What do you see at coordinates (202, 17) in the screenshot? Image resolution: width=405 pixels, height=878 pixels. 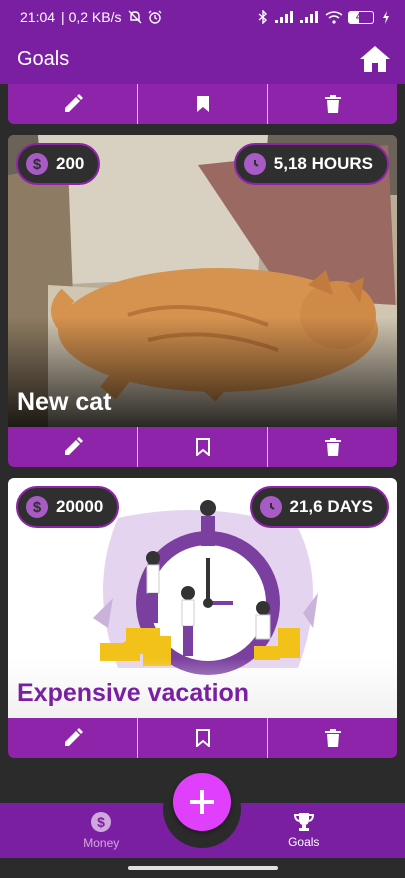 I see `status-bar: 21:04 | 0,2 KB/s 43` at bounding box center [202, 17].